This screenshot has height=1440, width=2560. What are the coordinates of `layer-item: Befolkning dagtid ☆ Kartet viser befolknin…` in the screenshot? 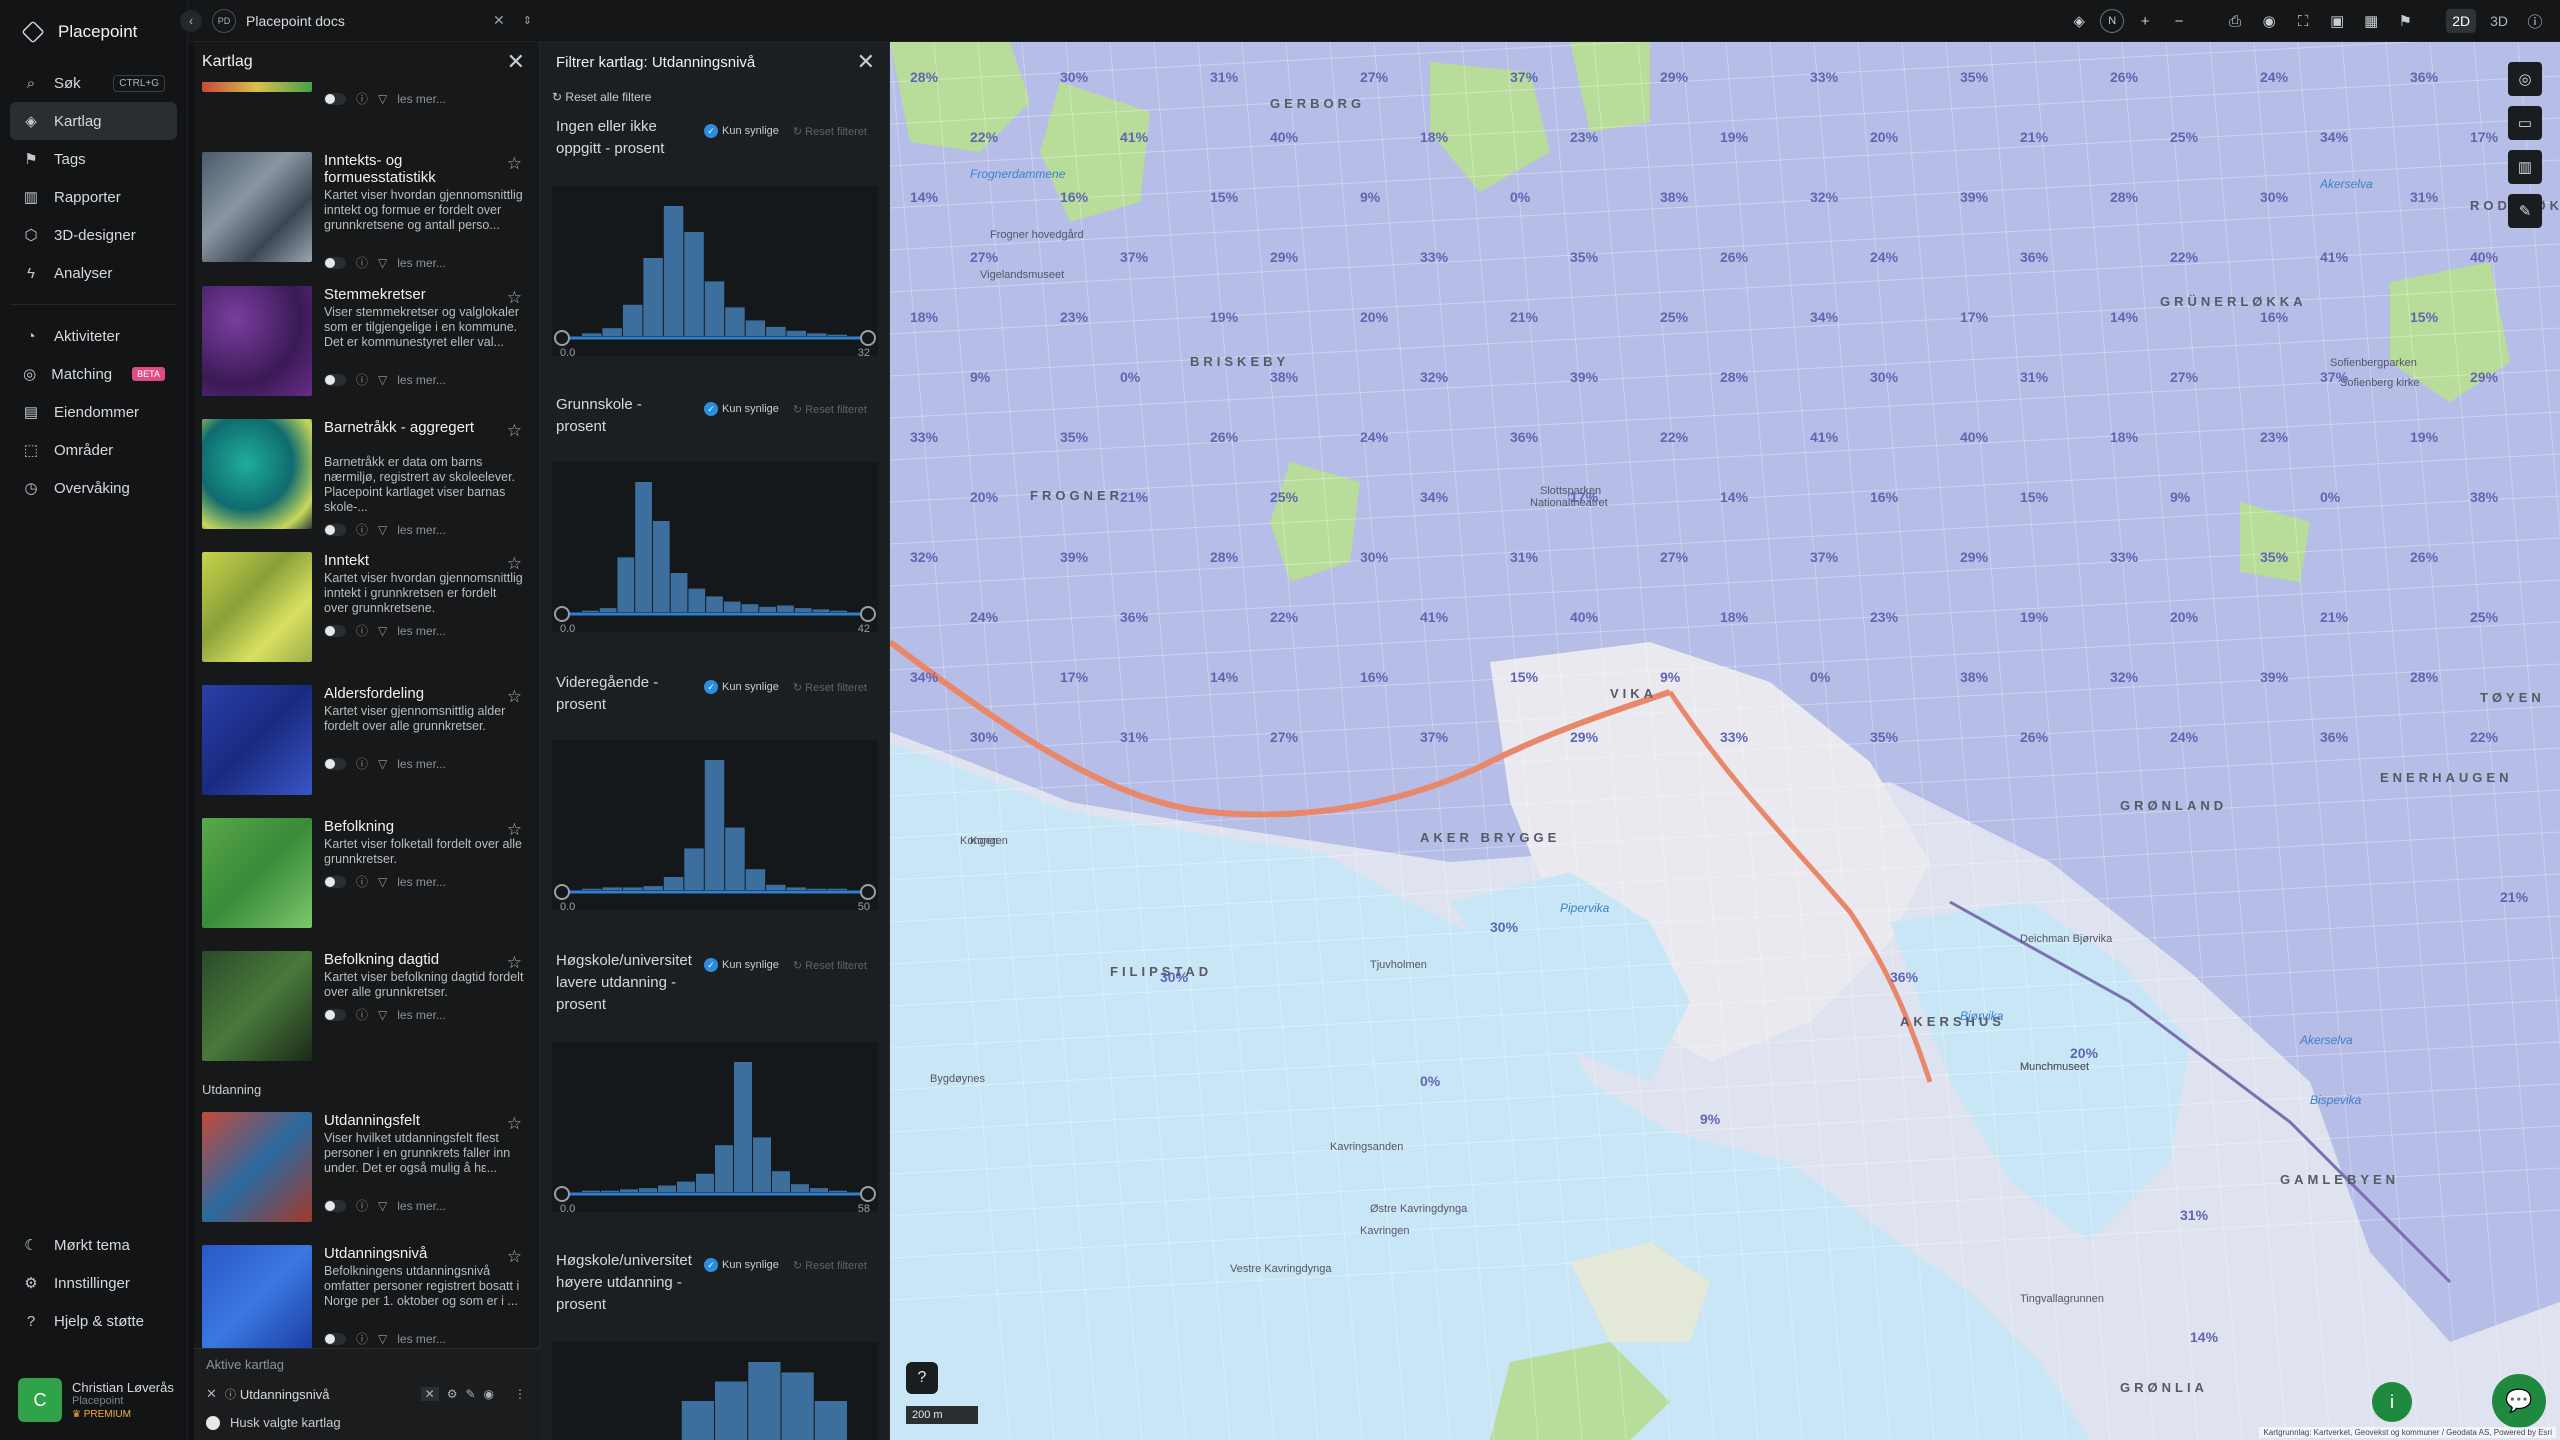 It's located at (367, 1005).